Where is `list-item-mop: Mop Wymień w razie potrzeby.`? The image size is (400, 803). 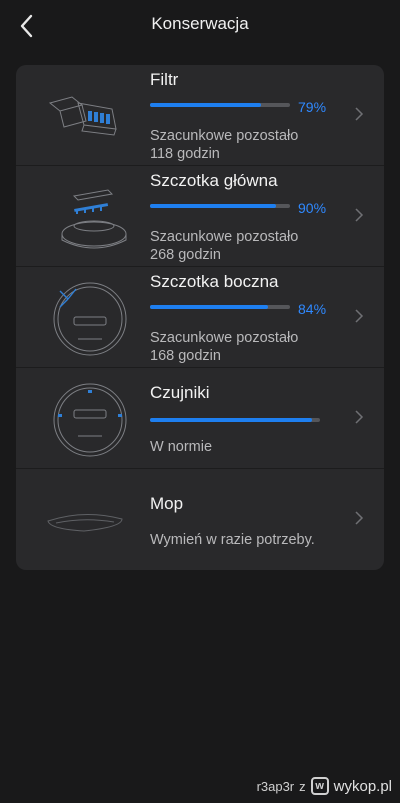 list-item-mop: Mop Wymień w razie potrzeby. is located at coordinates (200, 519).